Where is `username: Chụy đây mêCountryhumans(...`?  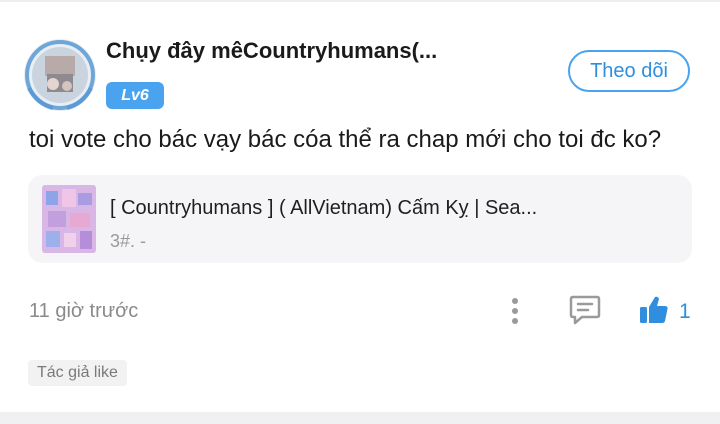
username: Chụy đây mêCountryhumans(... is located at coordinates (271, 51).